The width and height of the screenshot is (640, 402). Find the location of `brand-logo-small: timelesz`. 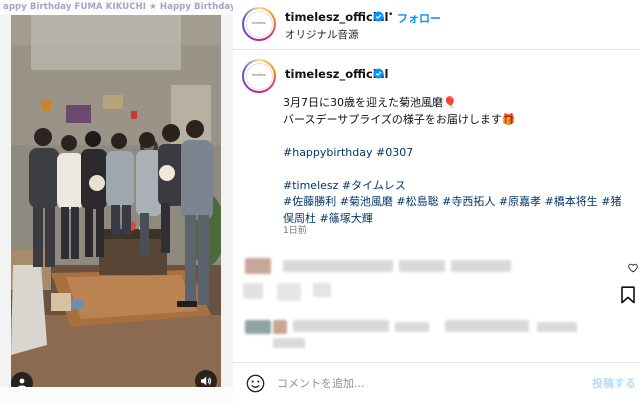

brand-logo-small: timelesz is located at coordinates (259, 76).